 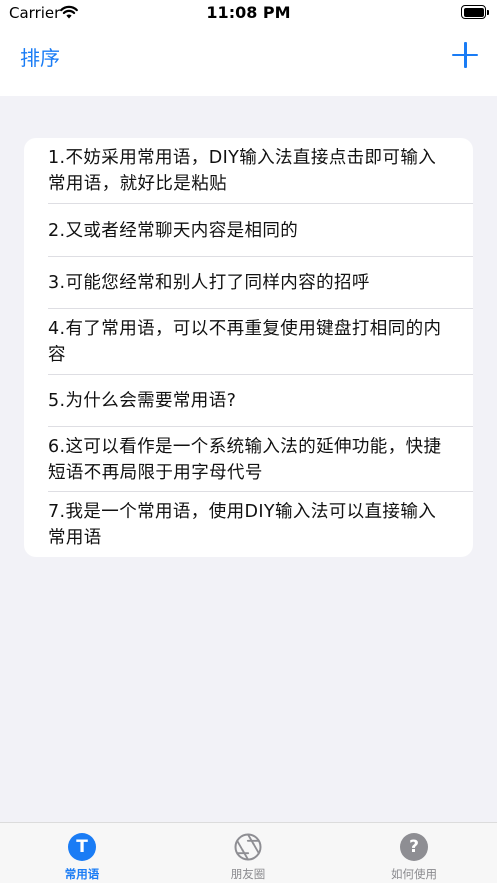 I want to click on phrase-text: 7.我是一个常用语，使用DIY输入法可以直接输入常用语, so click(x=242, y=524).